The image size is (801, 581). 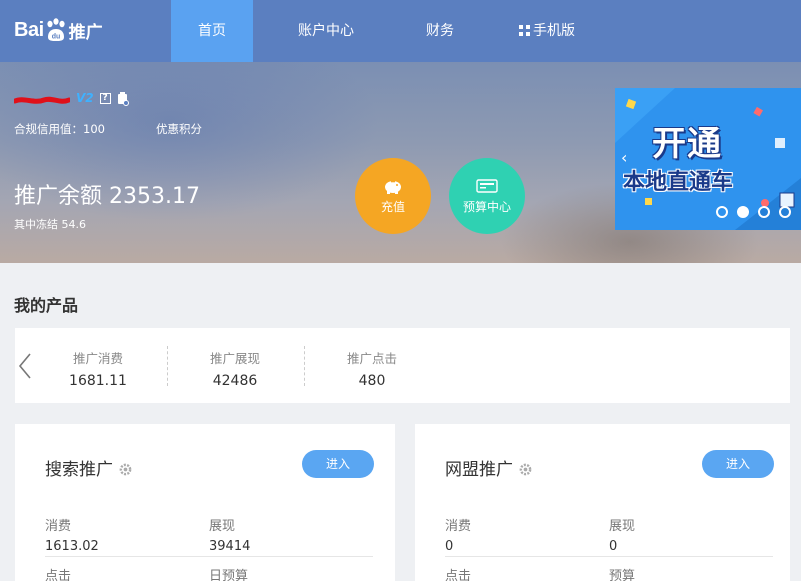 I want to click on redacted-username, so click(x=42, y=98).